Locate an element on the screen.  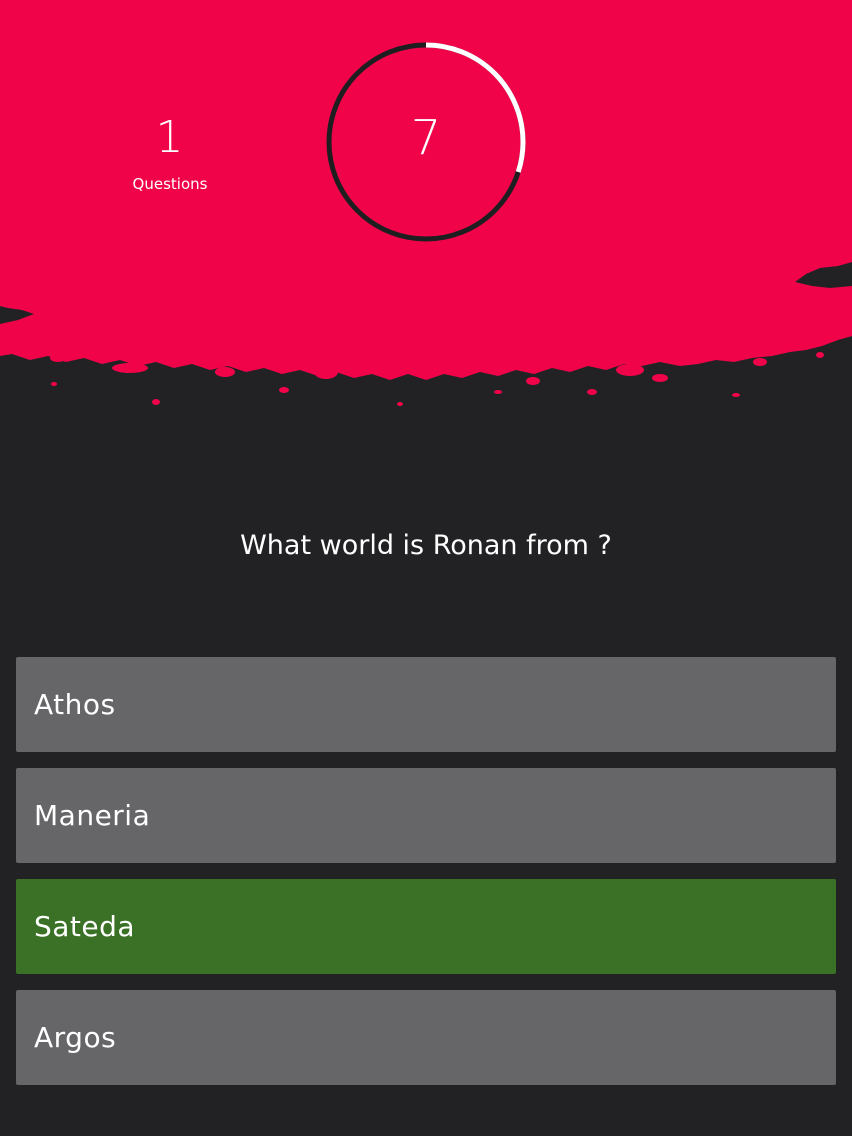
countdown-timer: 7 is located at coordinates (426, 142).